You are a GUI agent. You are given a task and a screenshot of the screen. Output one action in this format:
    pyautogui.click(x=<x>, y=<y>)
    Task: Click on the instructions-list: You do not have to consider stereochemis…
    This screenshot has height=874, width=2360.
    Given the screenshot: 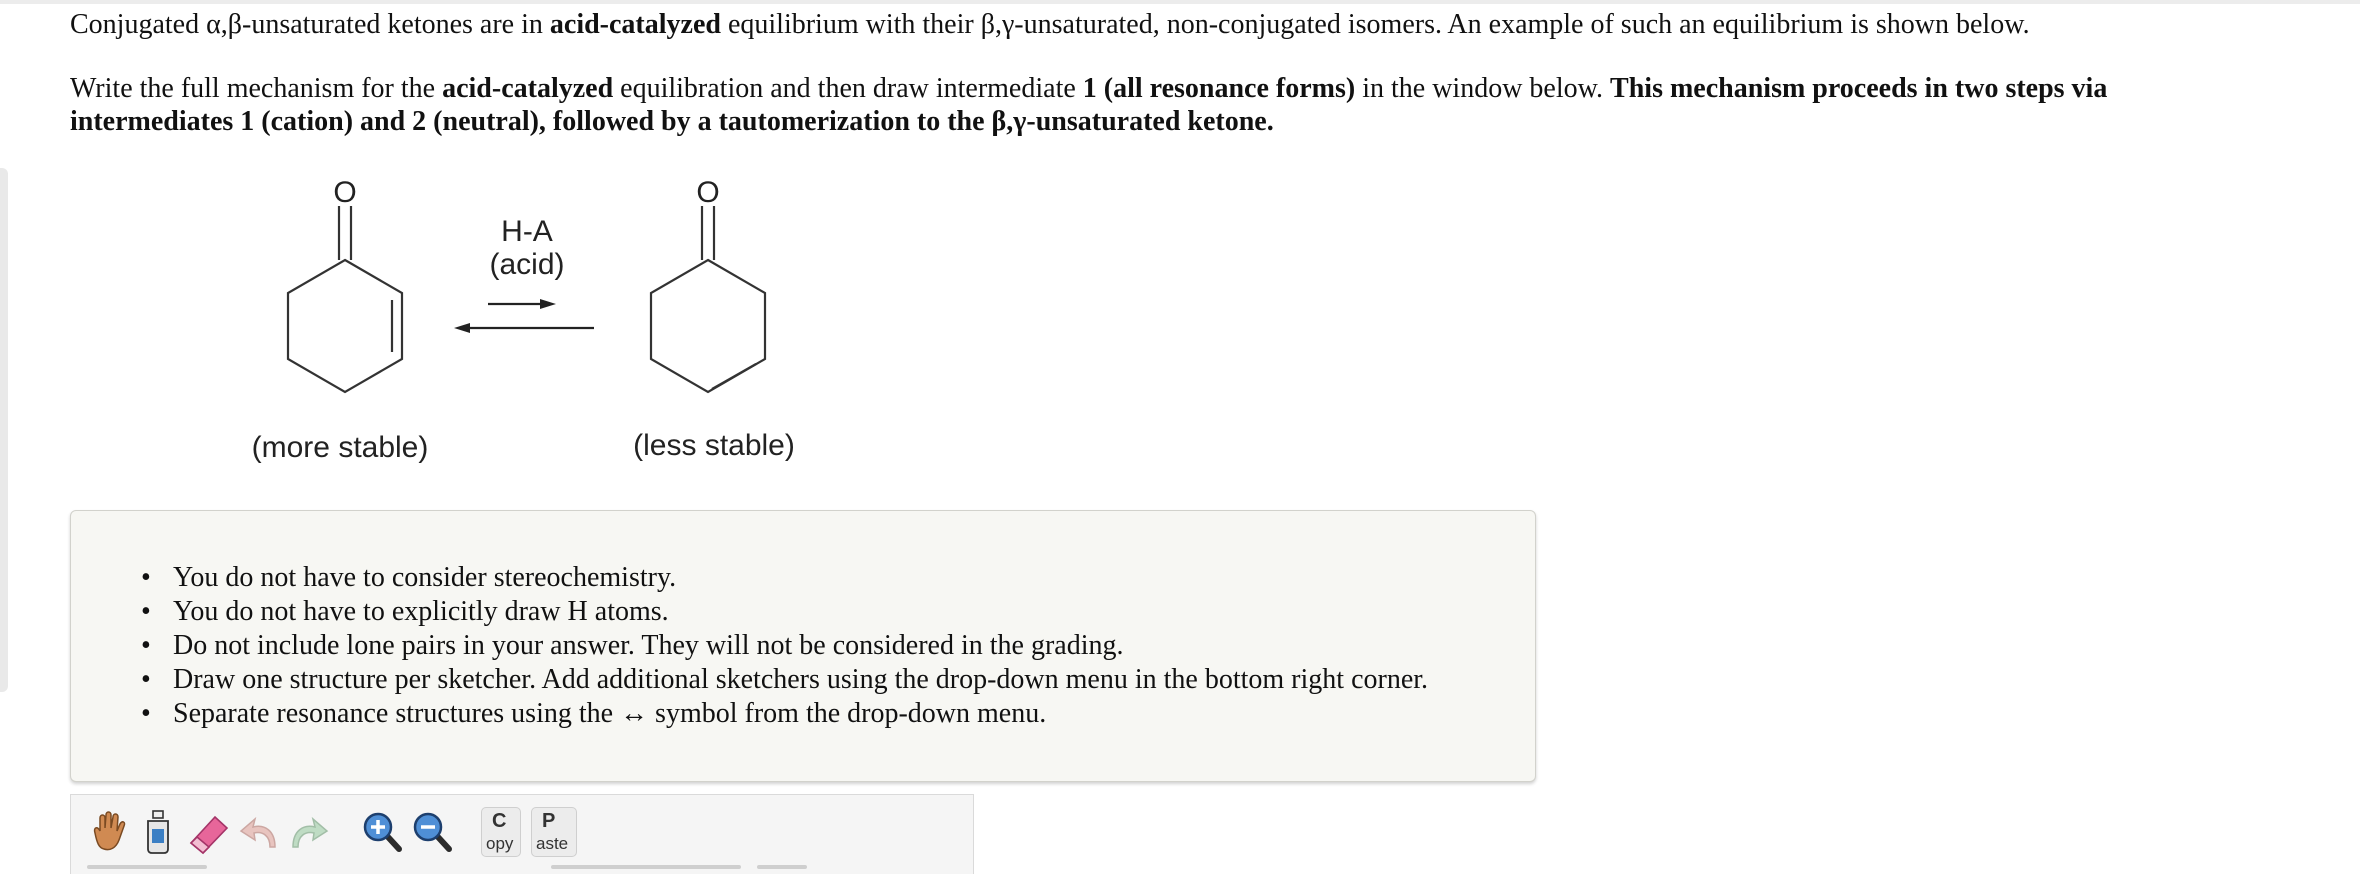 What is the action you would take?
    pyautogui.click(x=784, y=646)
    